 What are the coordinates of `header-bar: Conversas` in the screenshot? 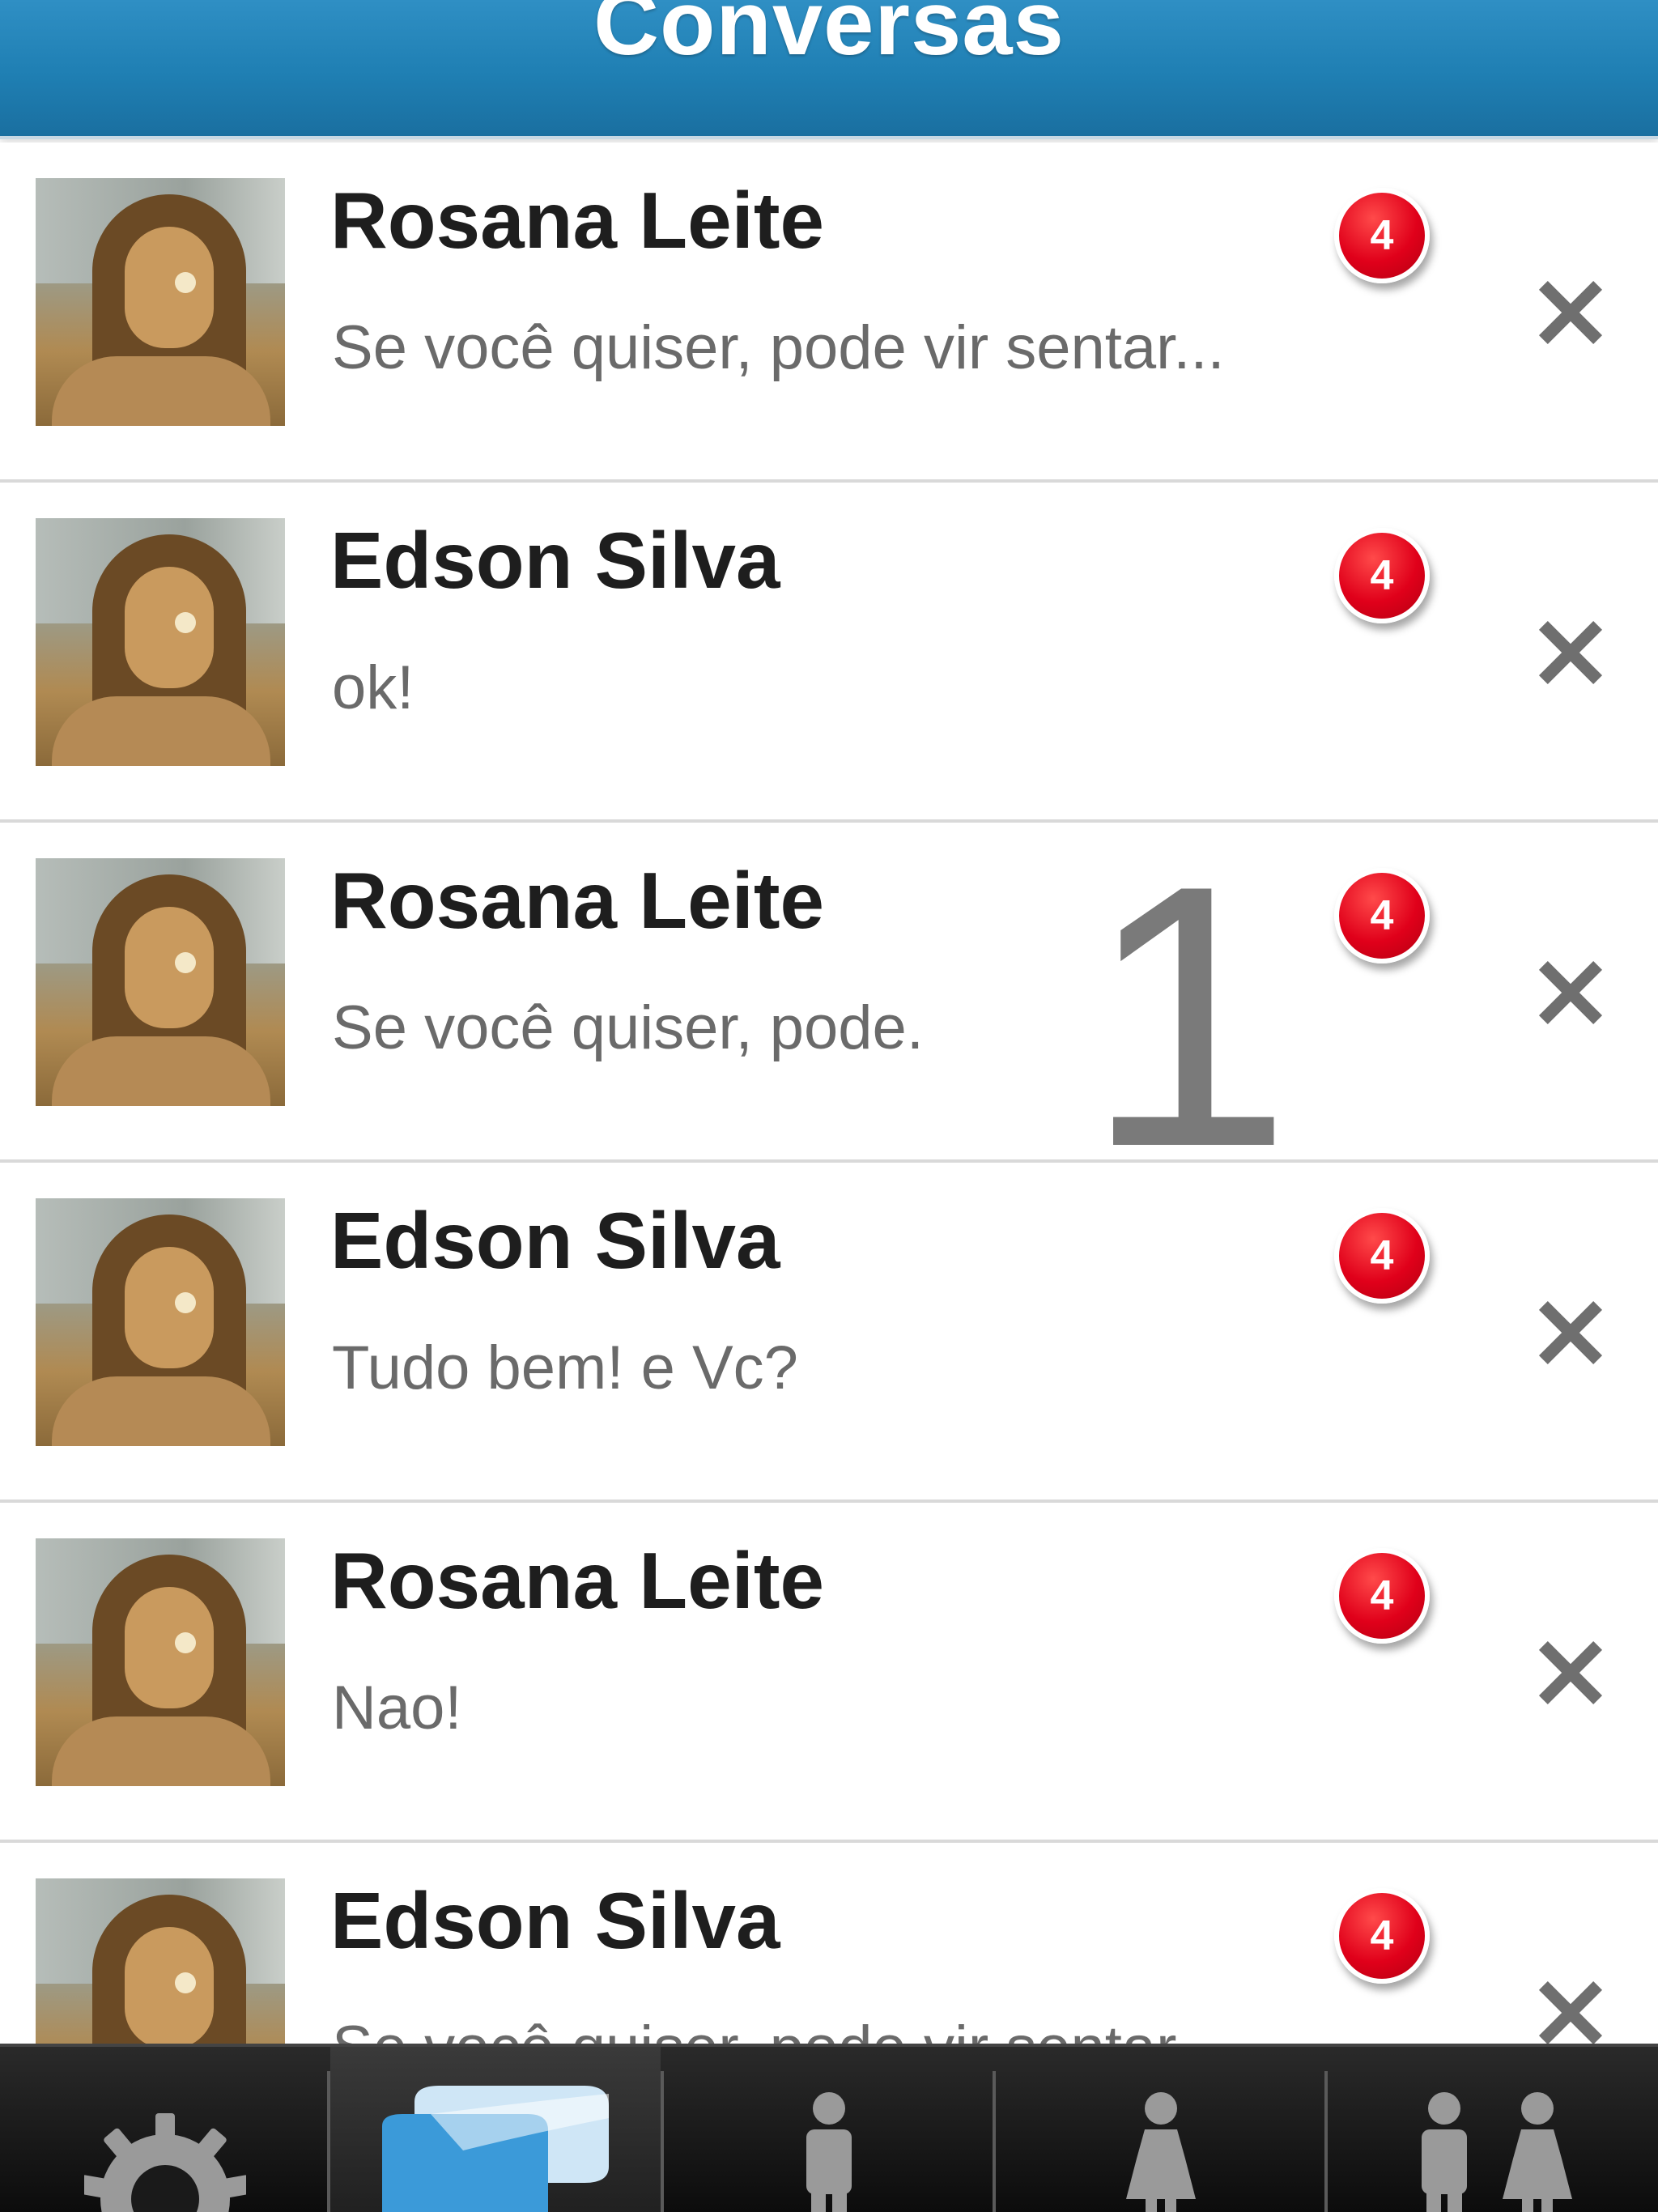 It's located at (829, 70).